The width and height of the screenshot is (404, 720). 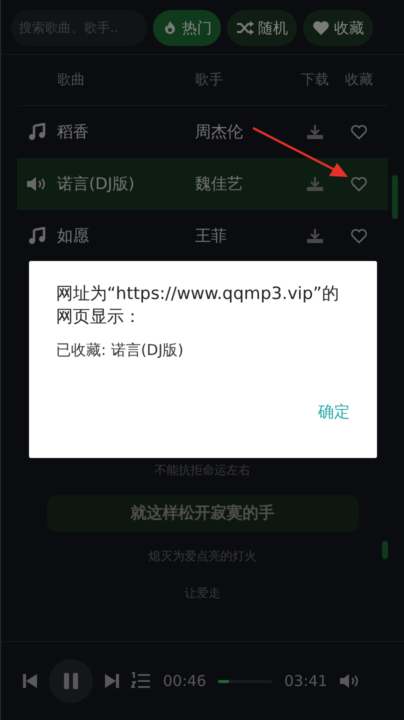 What do you see at coordinates (37, 184) in the screenshot?
I see `speaker-icon` at bounding box center [37, 184].